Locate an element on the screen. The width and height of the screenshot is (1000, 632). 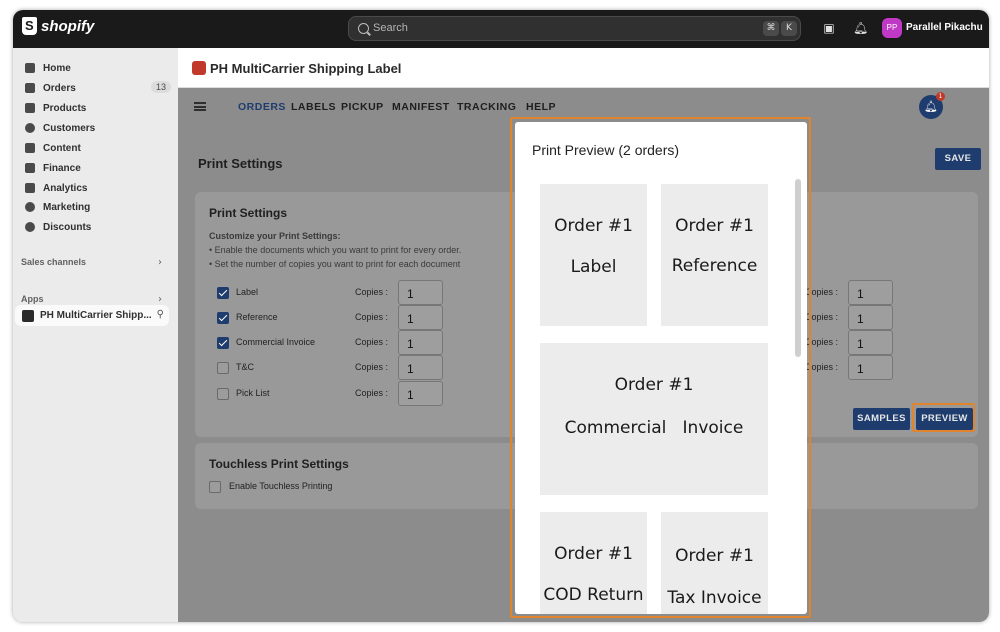
touchless-checkbox is located at coordinates (215, 487).